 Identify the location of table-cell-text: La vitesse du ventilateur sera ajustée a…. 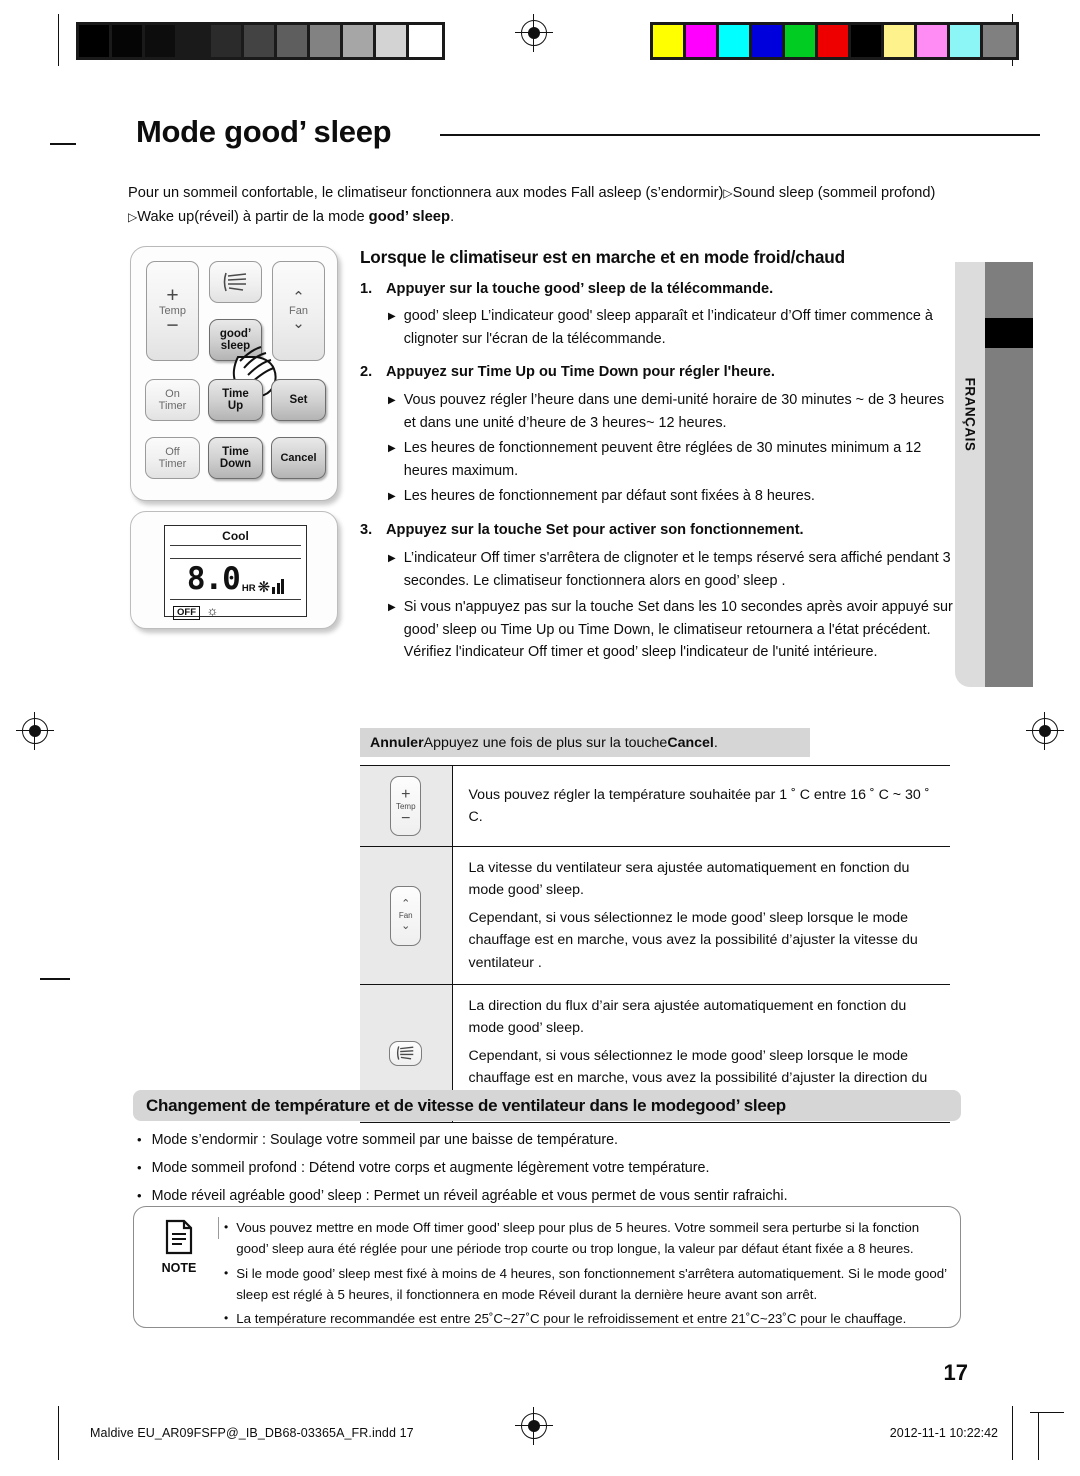
(700, 915).